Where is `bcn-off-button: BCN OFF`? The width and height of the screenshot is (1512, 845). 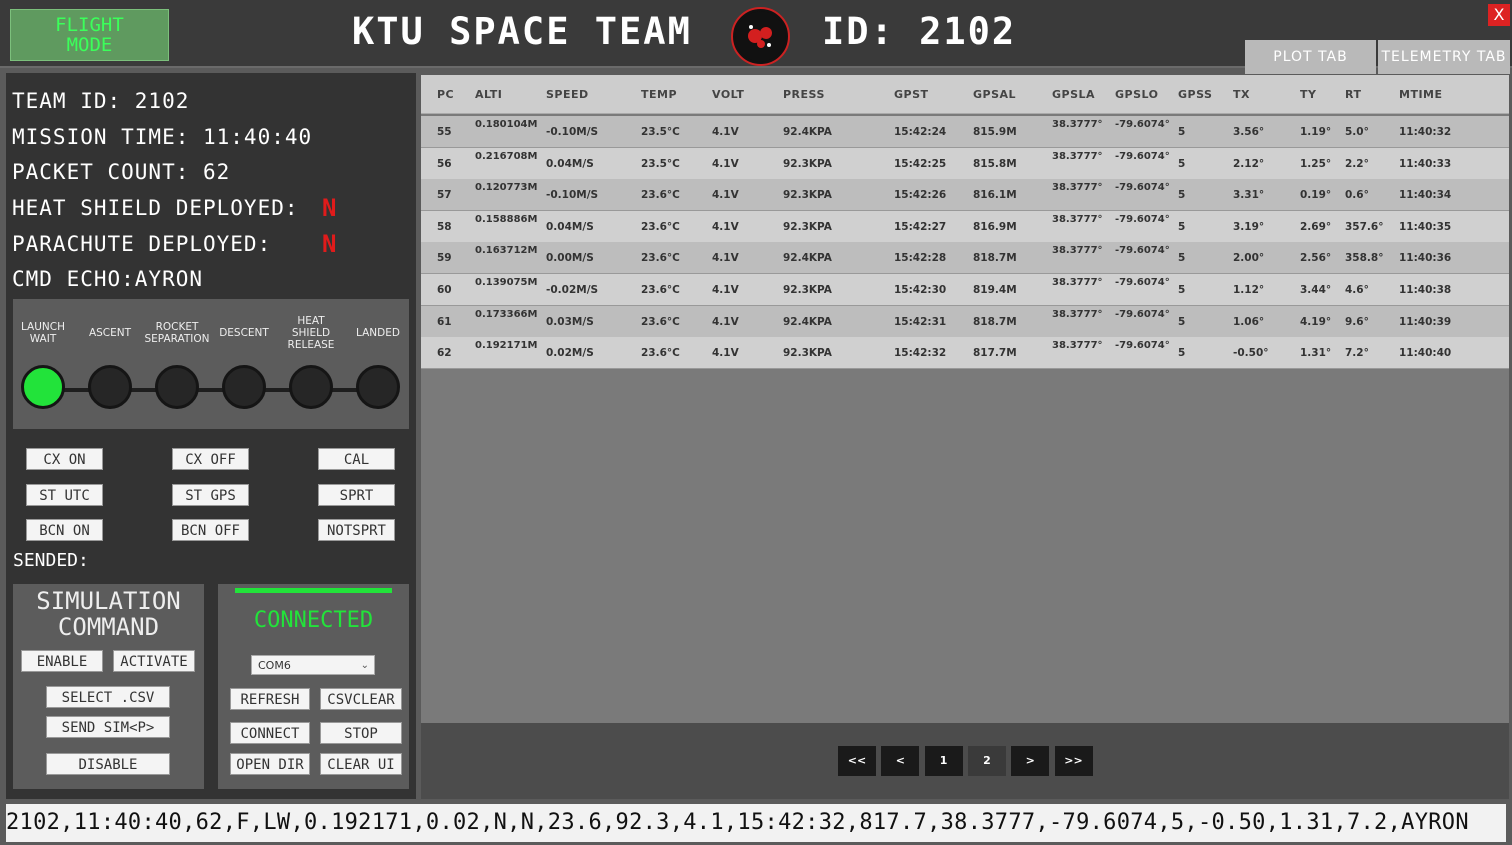
bcn-off-button: BCN OFF is located at coordinates (210, 530).